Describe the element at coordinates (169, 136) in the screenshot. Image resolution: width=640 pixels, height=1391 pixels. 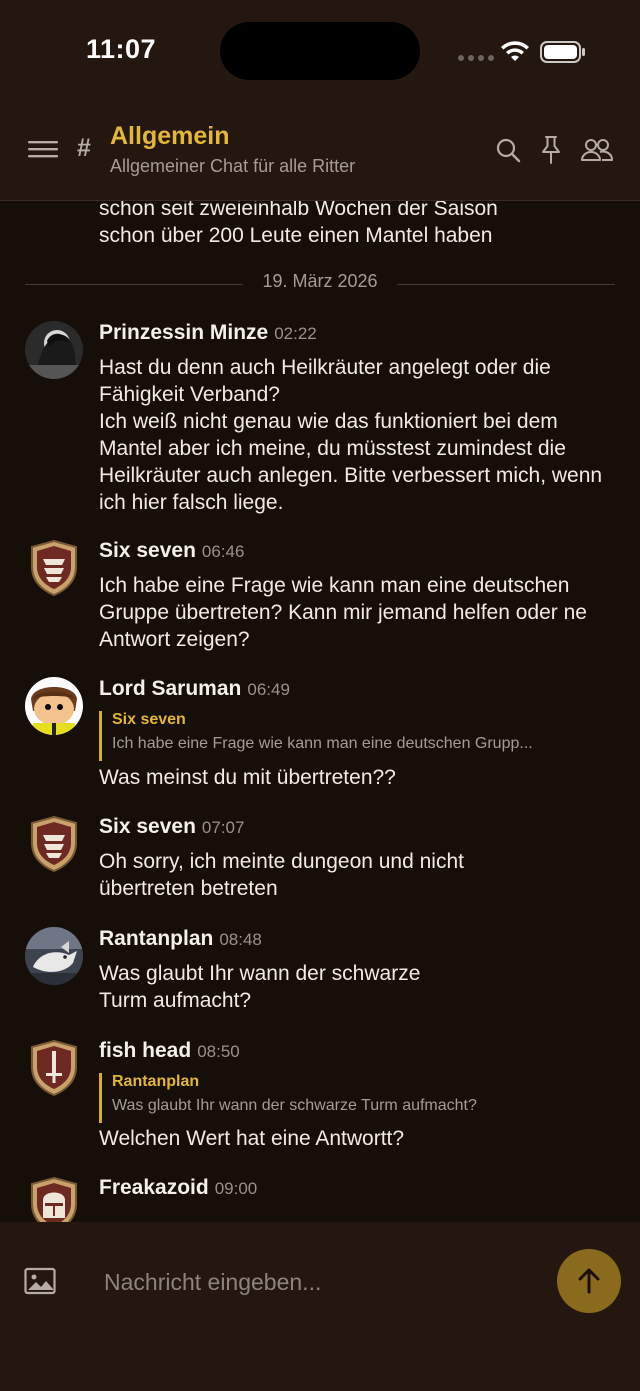
I see `channel-title: Allgemein` at that location.